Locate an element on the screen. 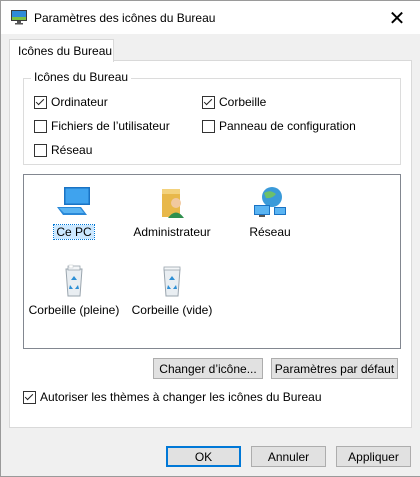 Image resolution: width=420 pixels, height=477 pixels. icon-item-recycle-bin-full: Corbeille (pleine) is located at coordinates (74, 290).